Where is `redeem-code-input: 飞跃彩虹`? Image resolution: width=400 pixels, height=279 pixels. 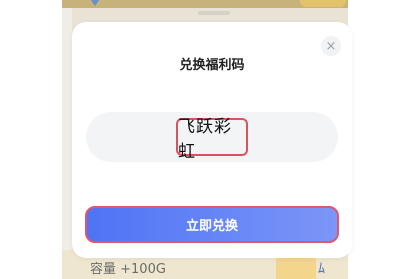
redeem-code-input: 飞跃彩虹 is located at coordinates (212, 137).